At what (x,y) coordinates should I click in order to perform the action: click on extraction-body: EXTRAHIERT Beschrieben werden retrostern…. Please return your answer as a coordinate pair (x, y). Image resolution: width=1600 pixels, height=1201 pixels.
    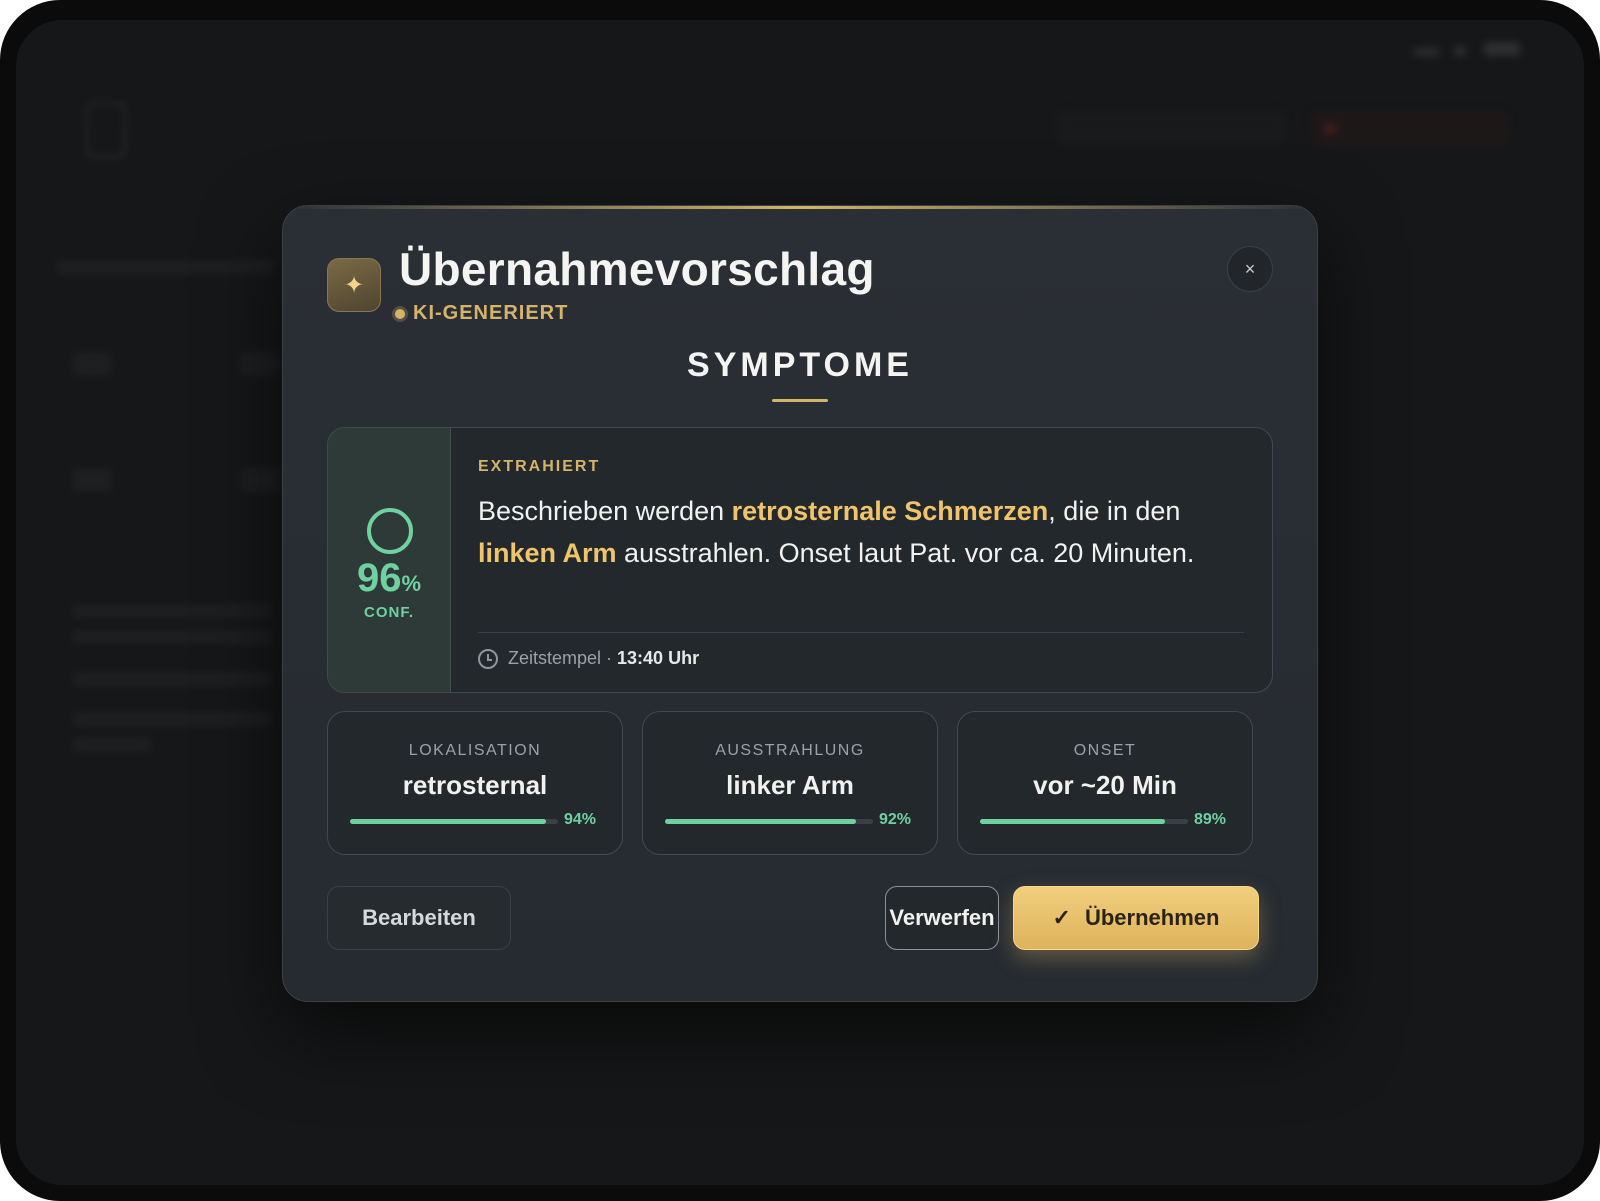
    Looking at the image, I should click on (861, 560).